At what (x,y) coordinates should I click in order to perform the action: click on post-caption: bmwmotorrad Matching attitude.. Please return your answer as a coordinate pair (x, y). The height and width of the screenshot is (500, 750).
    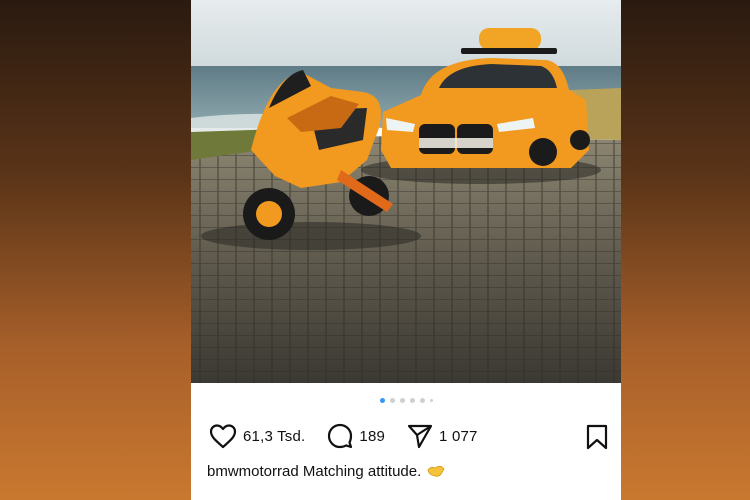
    Looking at the image, I should click on (326, 472).